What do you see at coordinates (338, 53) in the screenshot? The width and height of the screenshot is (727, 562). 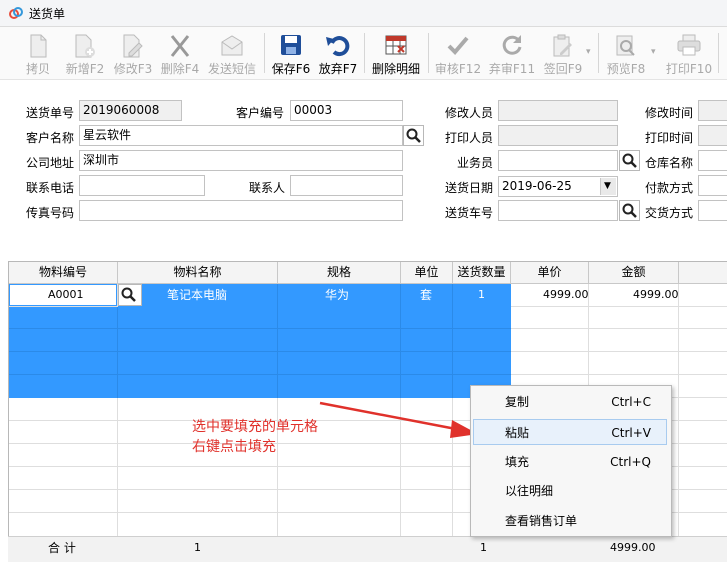 I see `discard-button: 放弃F7` at bounding box center [338, 53].